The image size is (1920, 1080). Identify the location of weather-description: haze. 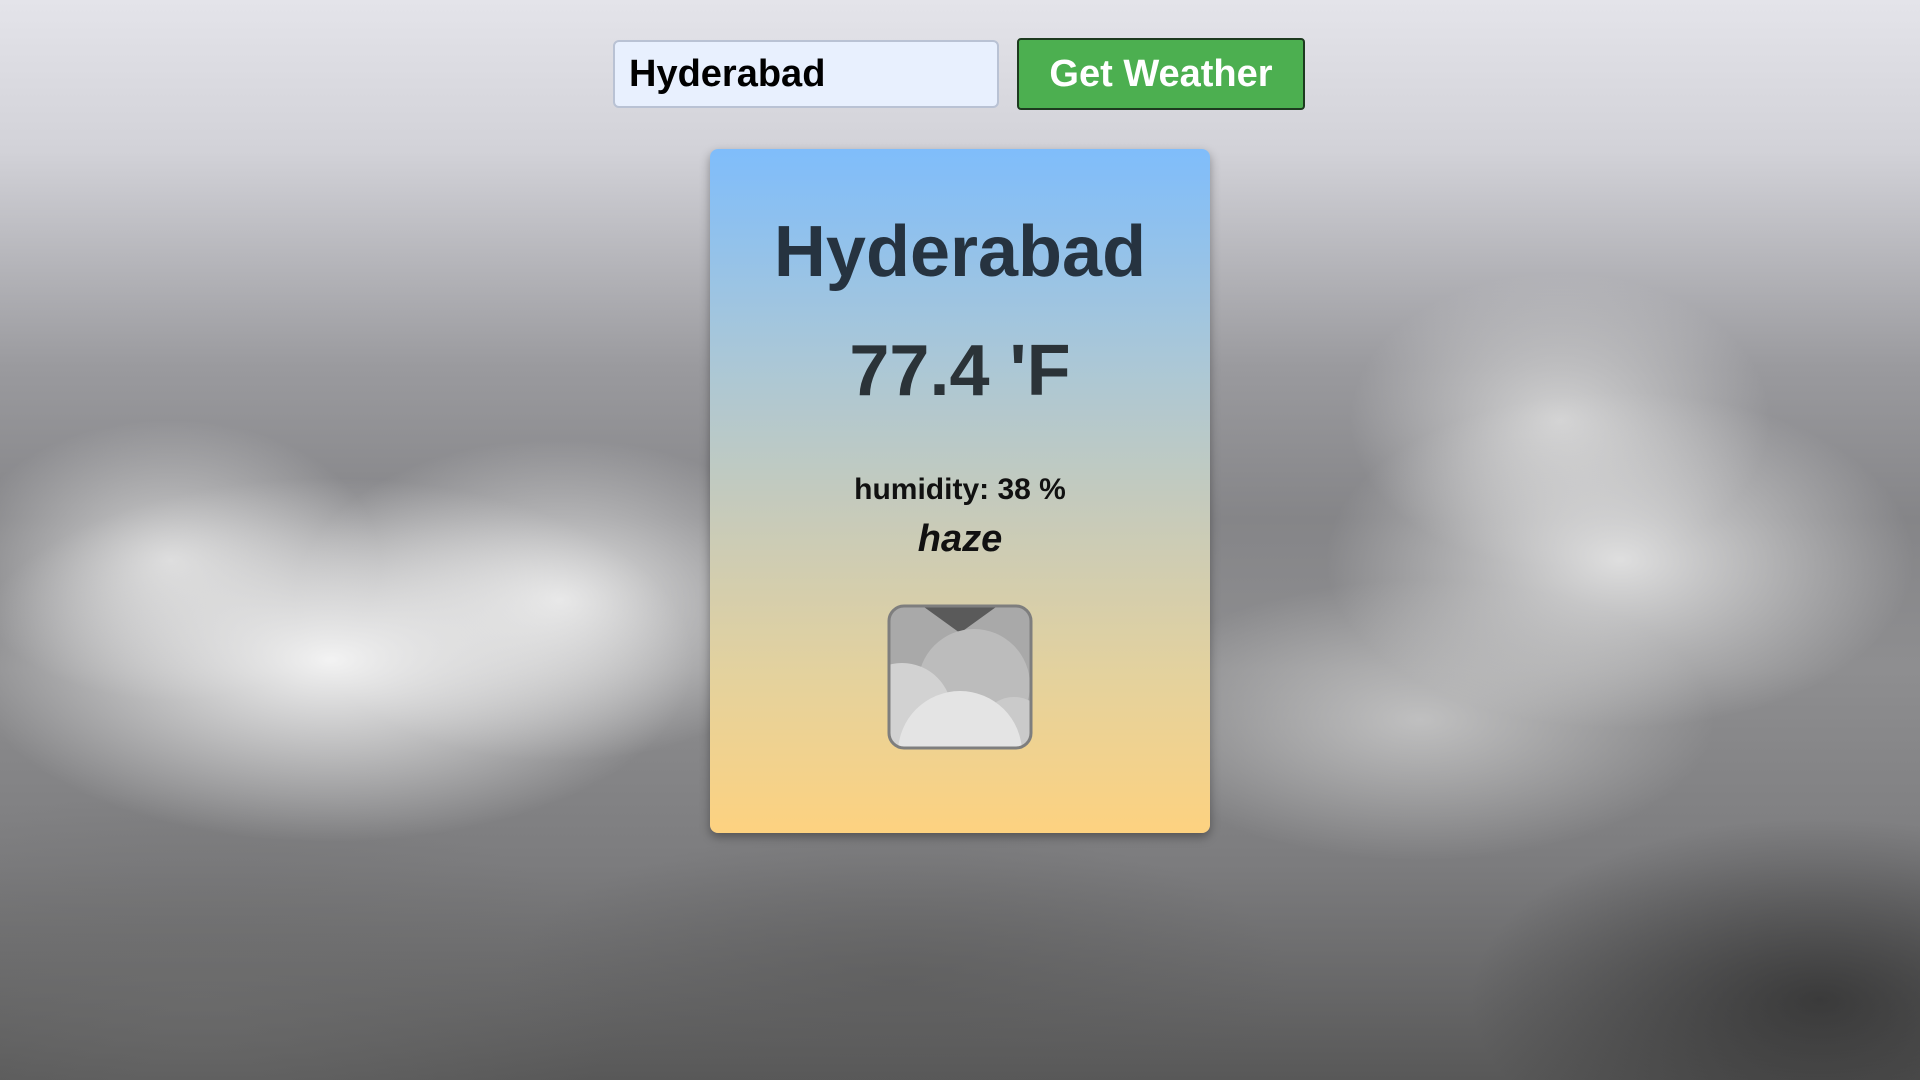
(960, 539).